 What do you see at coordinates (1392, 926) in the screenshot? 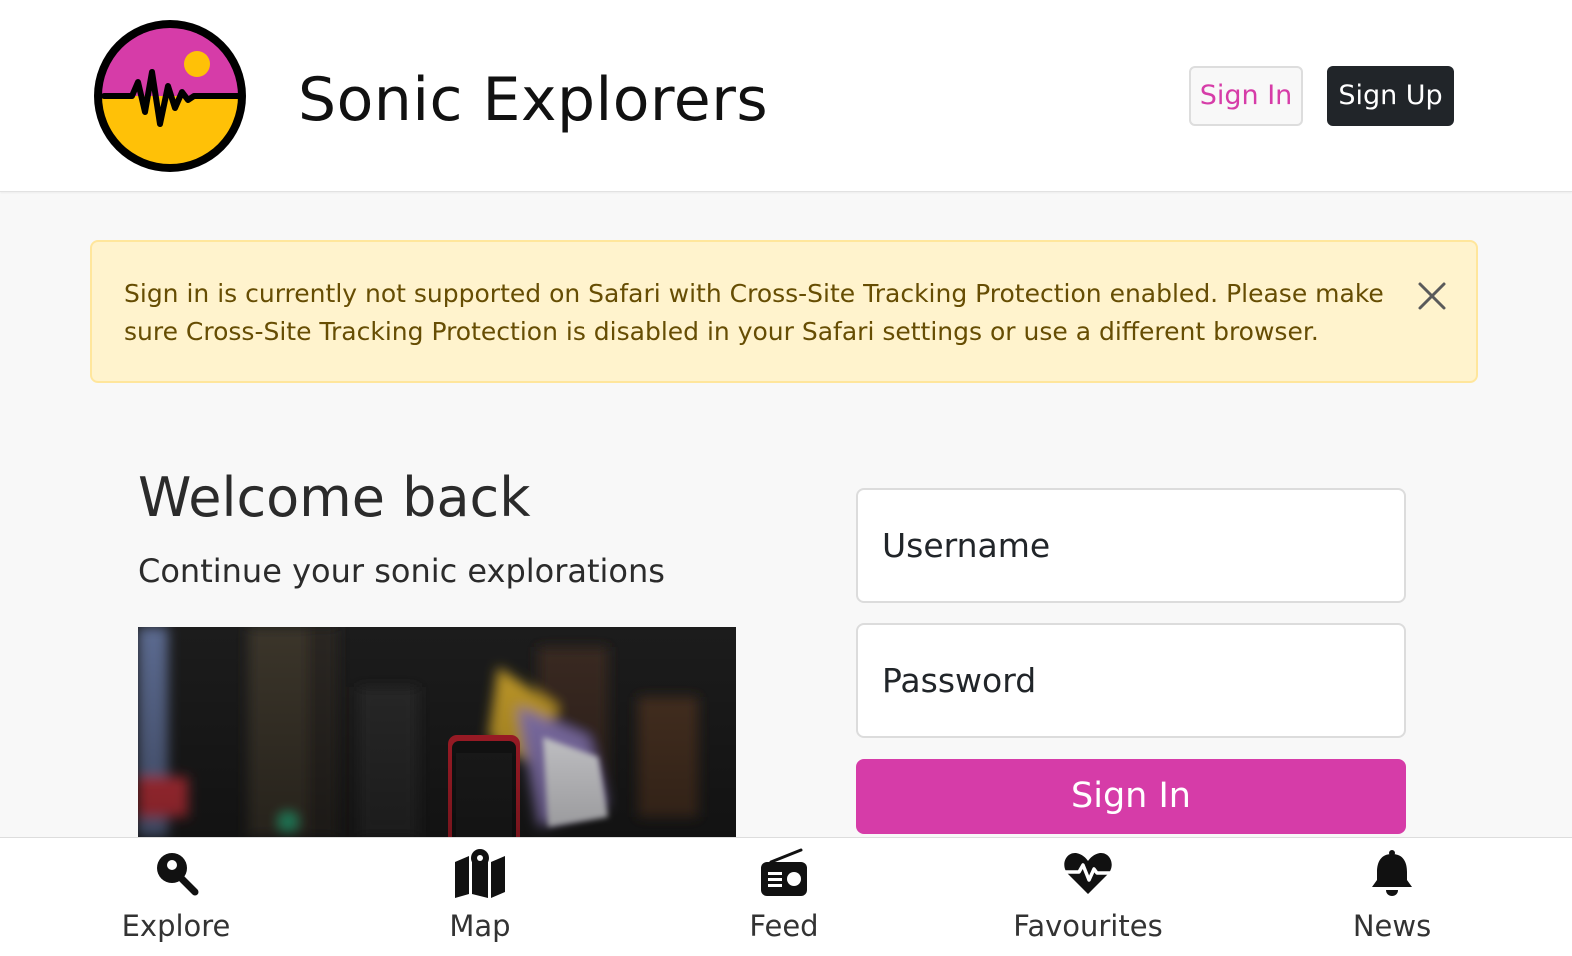
I see `nav-label-news: News` at bounding box center [1392, 926].